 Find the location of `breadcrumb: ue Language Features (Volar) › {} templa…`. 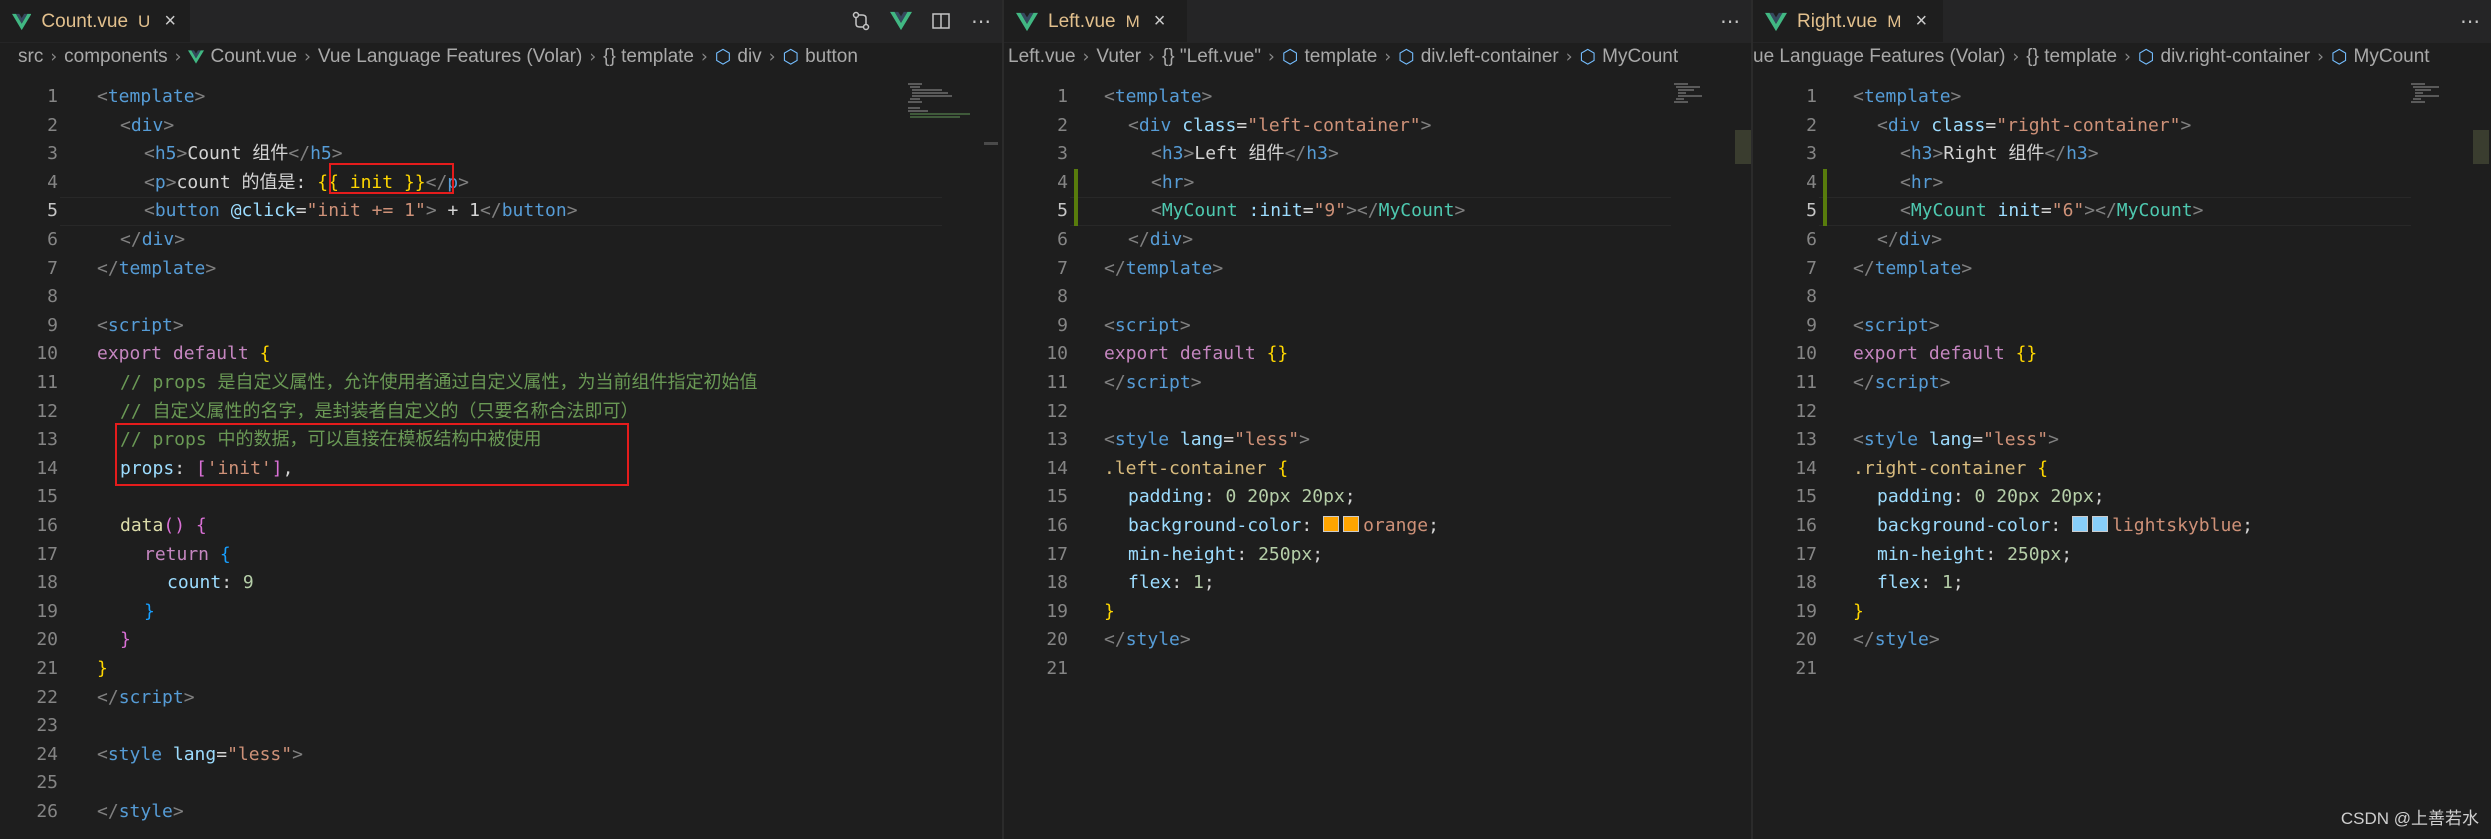

breadcrumb: ue Language Features (Volar) › {} templa… is located at coordinates (2122, 57).